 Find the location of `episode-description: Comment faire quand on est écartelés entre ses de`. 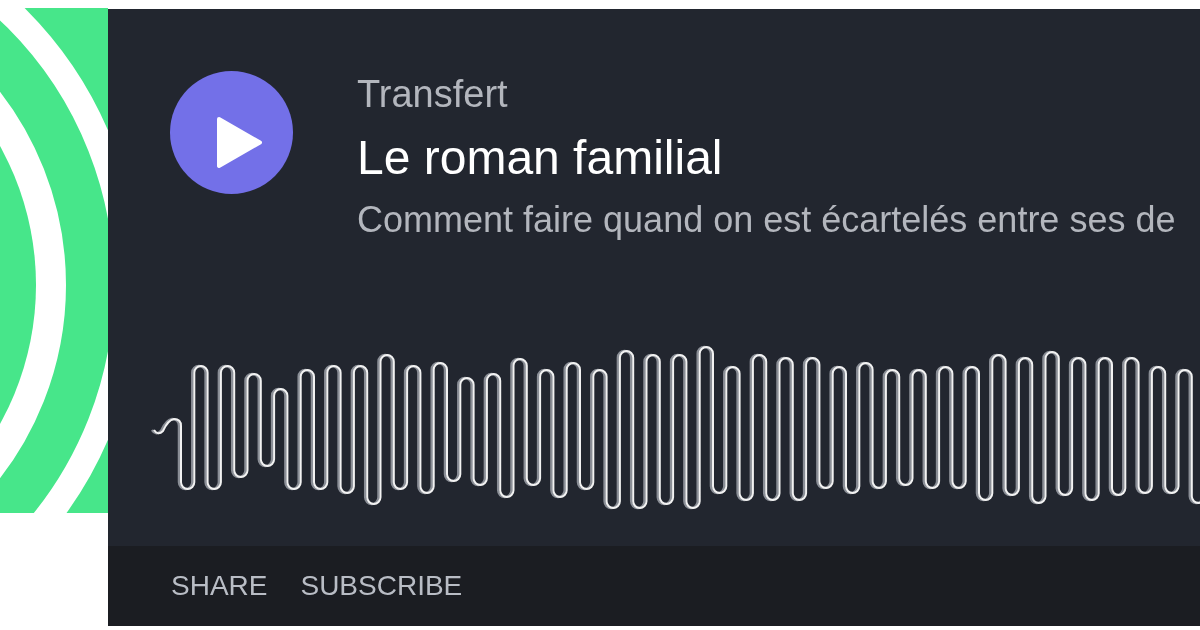

episode-description: Comment faire quand on est écartelés entre ses de is located at coordinates (766, 220).